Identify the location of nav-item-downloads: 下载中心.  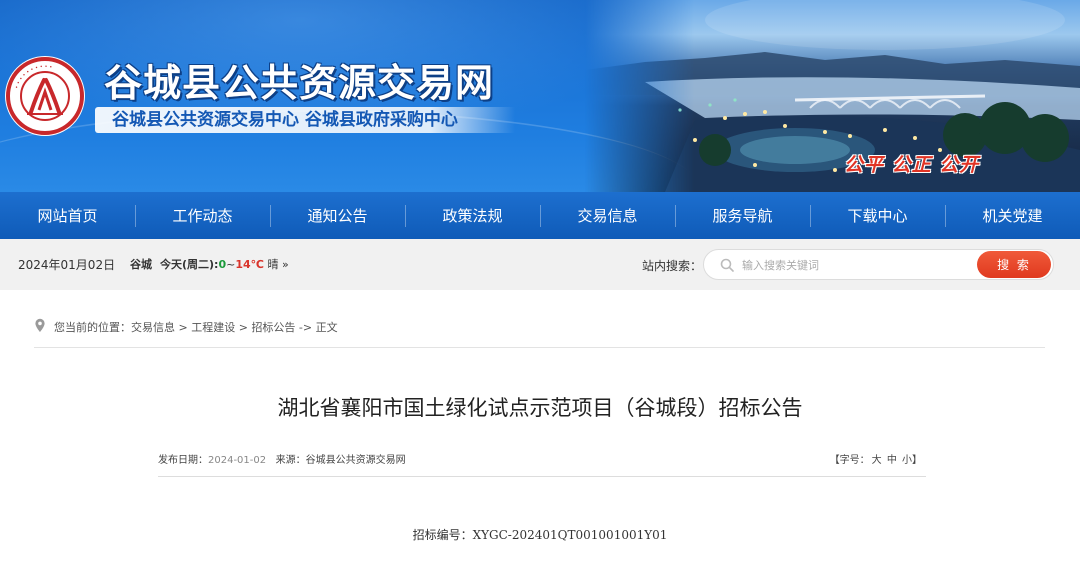
(877, 215).